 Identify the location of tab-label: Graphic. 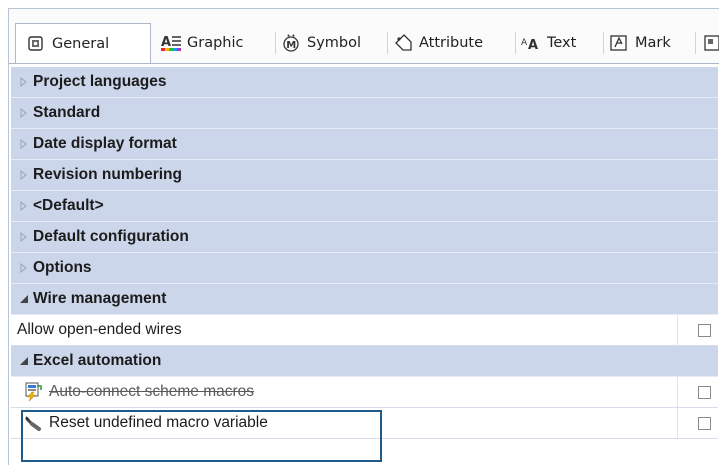
(215, 43).